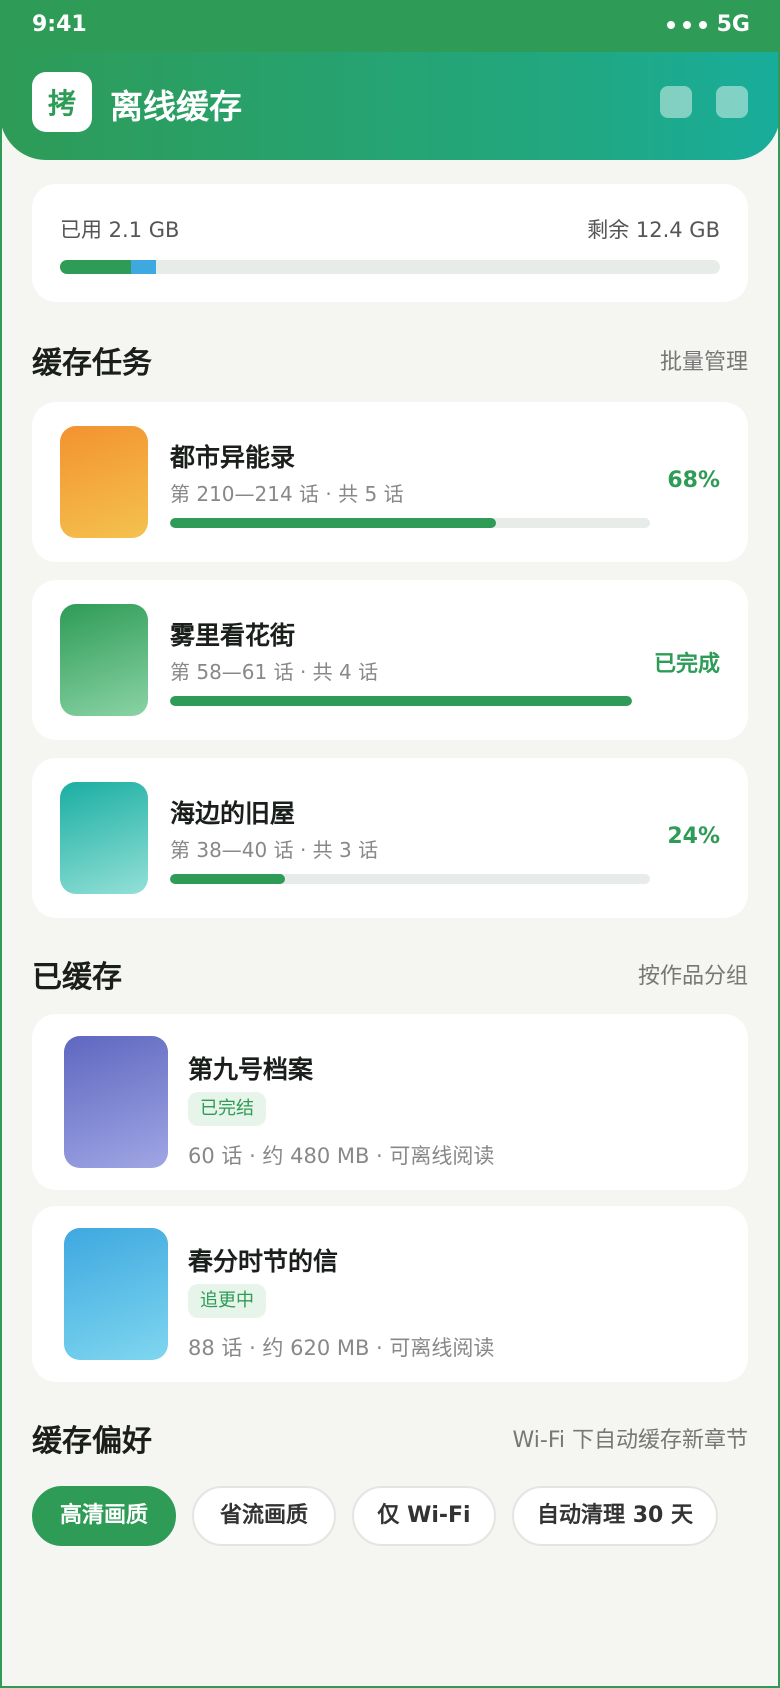 This screenshot has width=780, height=1688. Describe the element at coordinates (62, 102) in the screenshot. I see `app-logo: 拷` at that location.